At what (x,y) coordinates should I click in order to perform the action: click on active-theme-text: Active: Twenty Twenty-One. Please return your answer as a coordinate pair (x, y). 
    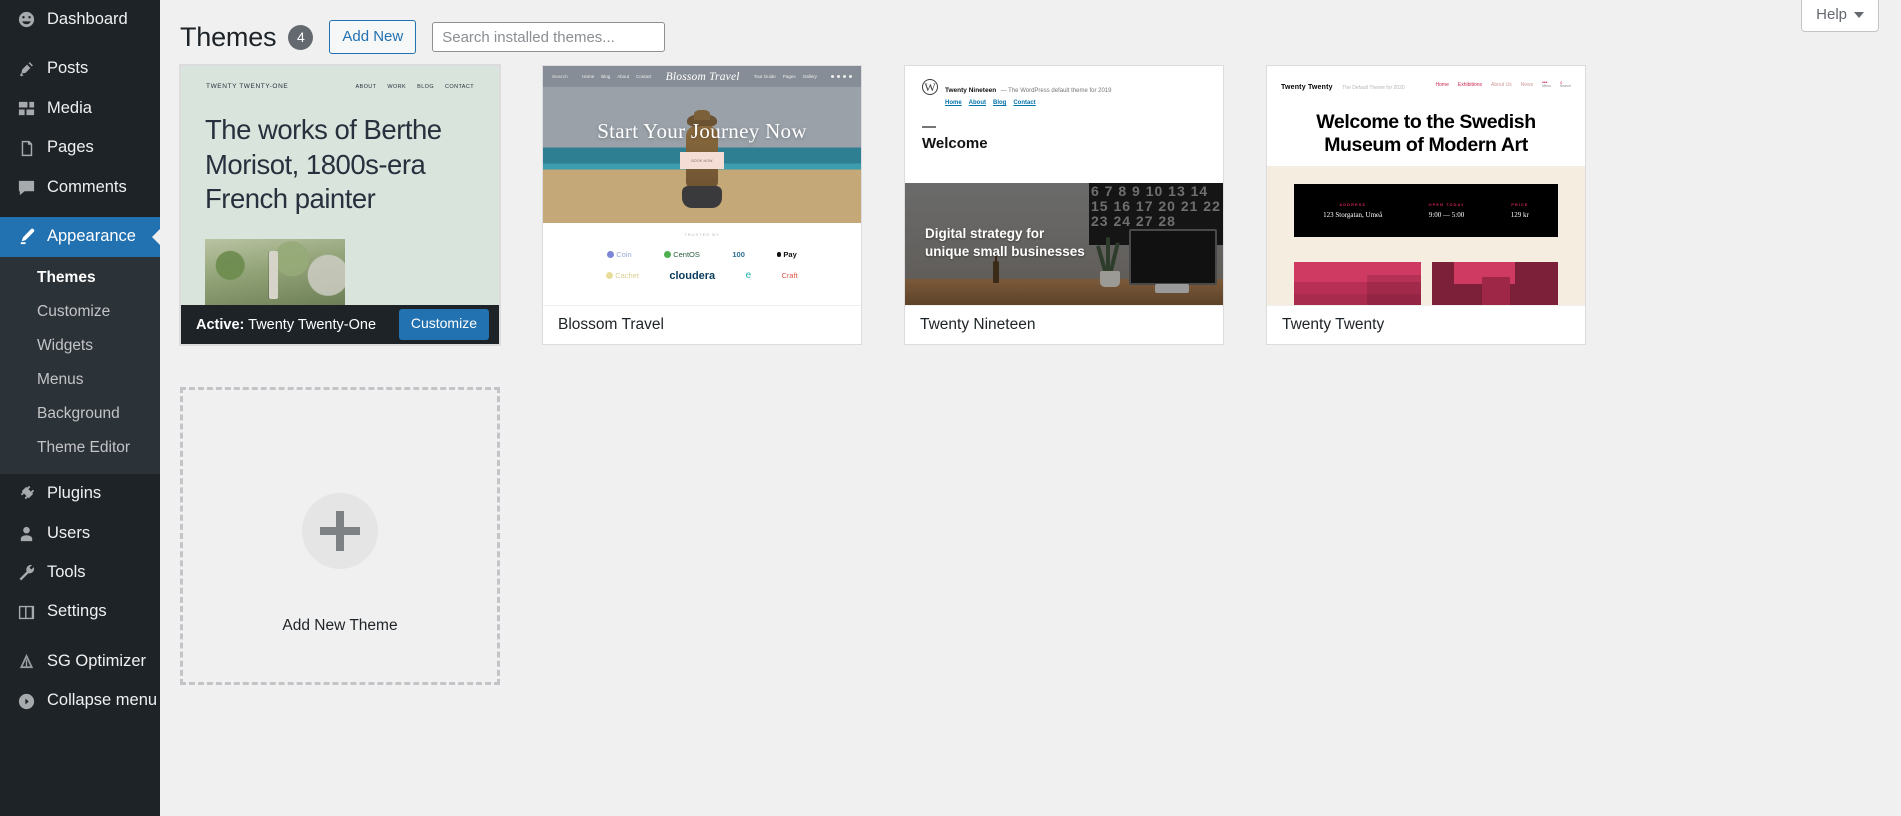
    Looking at the image, I should click on (286, 325).